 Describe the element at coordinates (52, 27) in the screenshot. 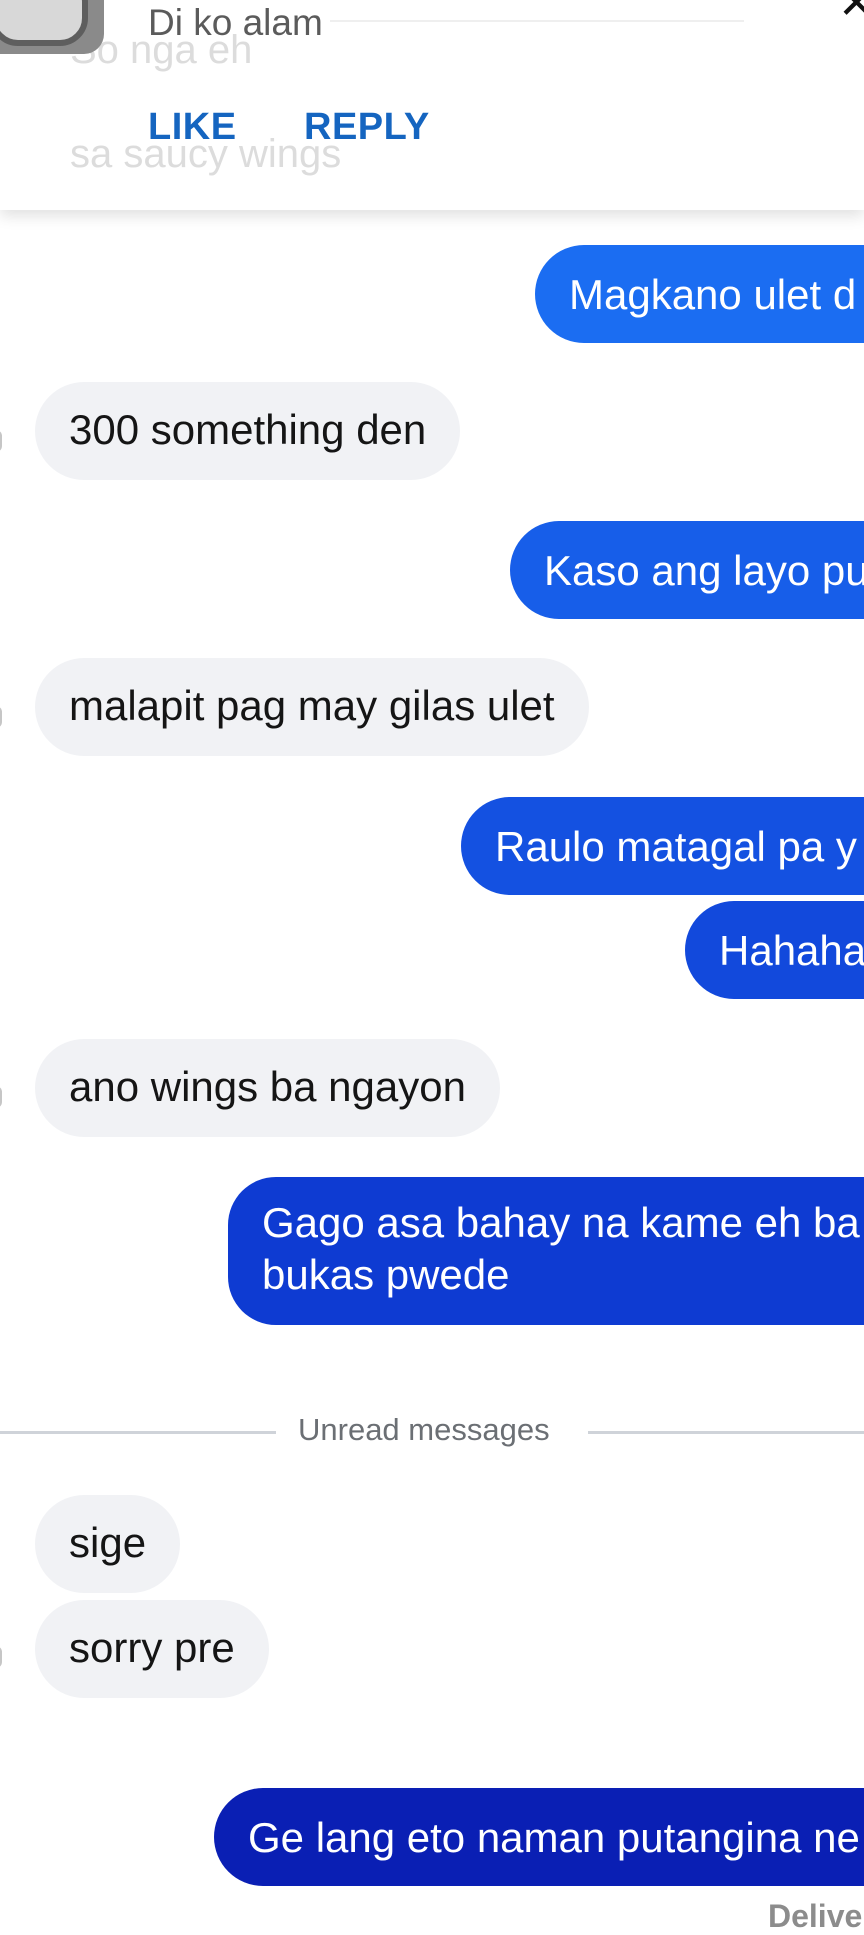

I see `sender-avatar` at that location.